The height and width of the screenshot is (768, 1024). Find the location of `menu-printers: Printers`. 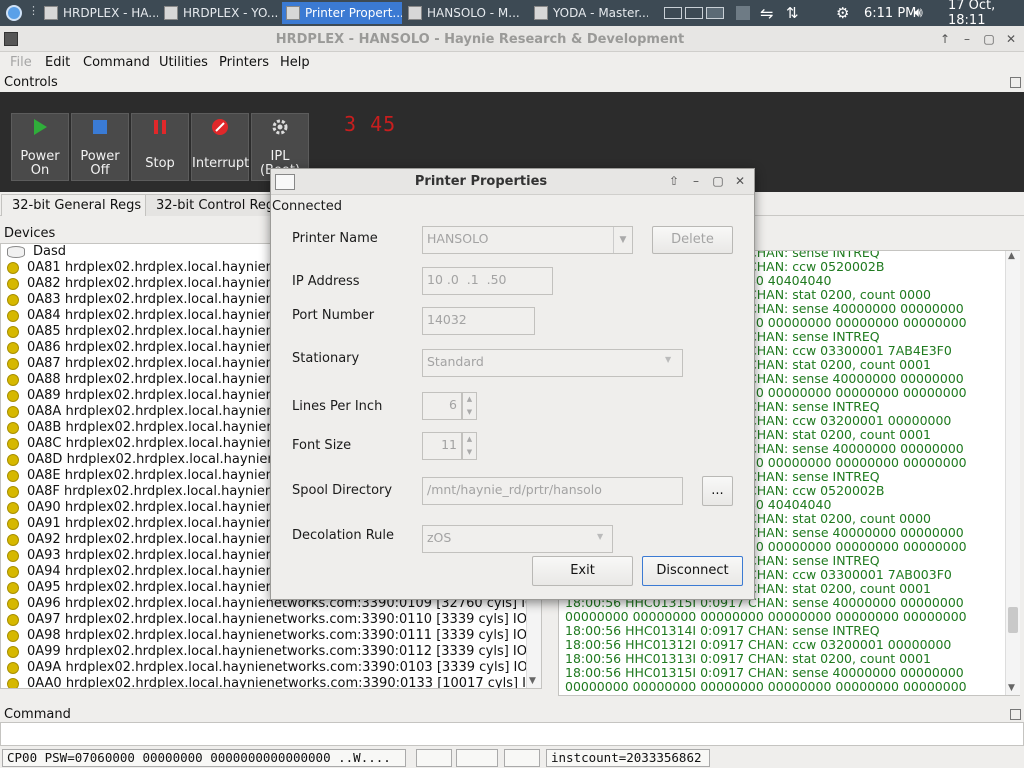

menu-printers: Printers is located at coordinates (244, 62).